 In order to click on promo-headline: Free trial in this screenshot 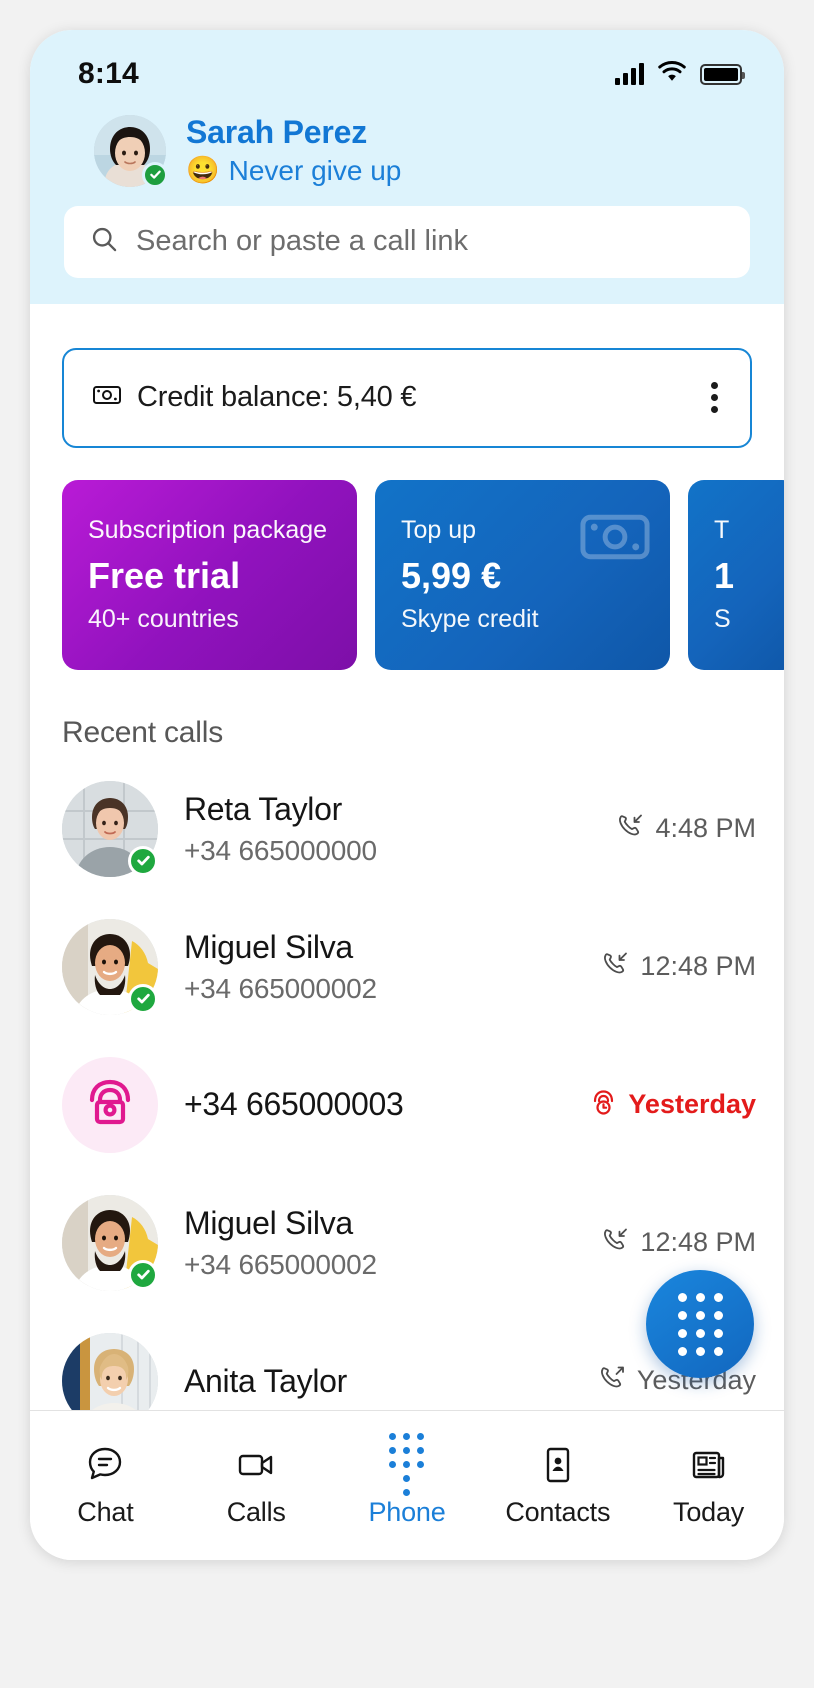, I will do `click(164, 576)`.